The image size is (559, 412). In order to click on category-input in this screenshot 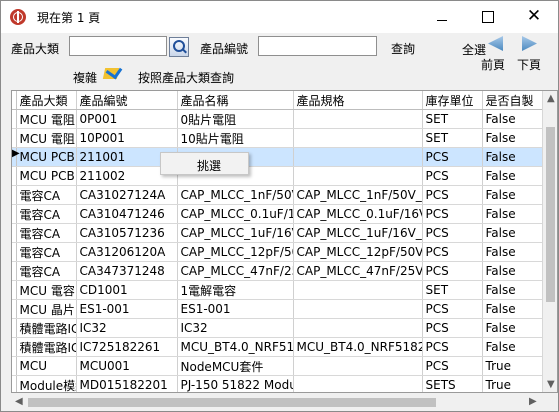, I will do `click(118, 46)`.